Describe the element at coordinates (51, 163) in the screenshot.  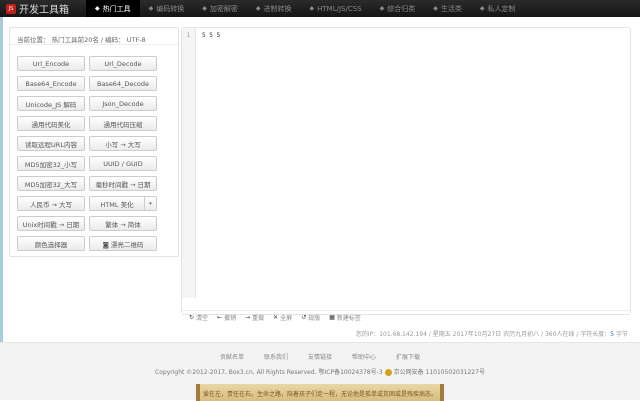
I see `tool-button: MD5加密32_小写` at that location.